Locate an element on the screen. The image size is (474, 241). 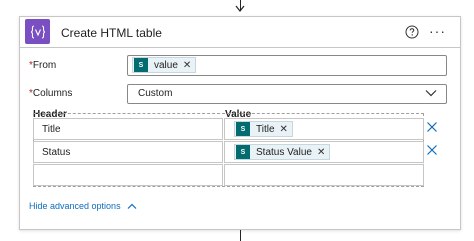
value-cell-new is located at coordinates (324, 175).